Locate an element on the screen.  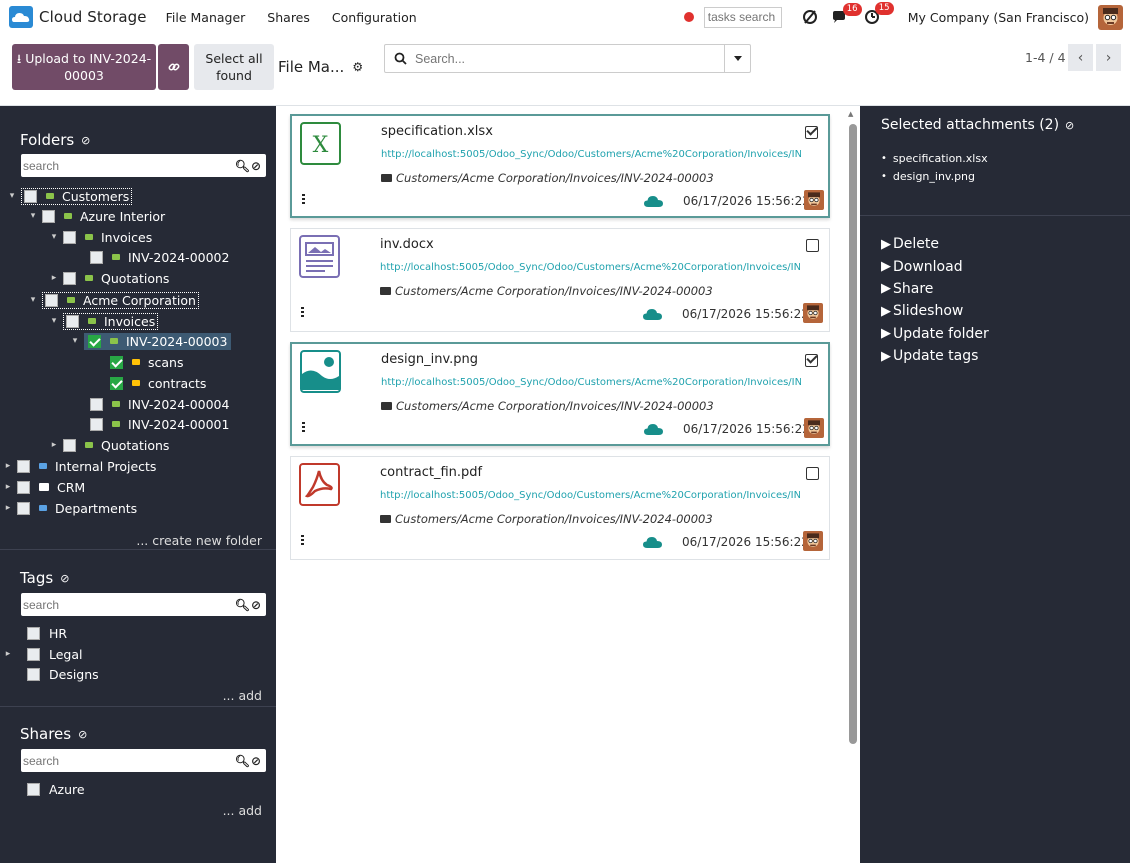
search-options-toggle is located at coordinates (737, 58).